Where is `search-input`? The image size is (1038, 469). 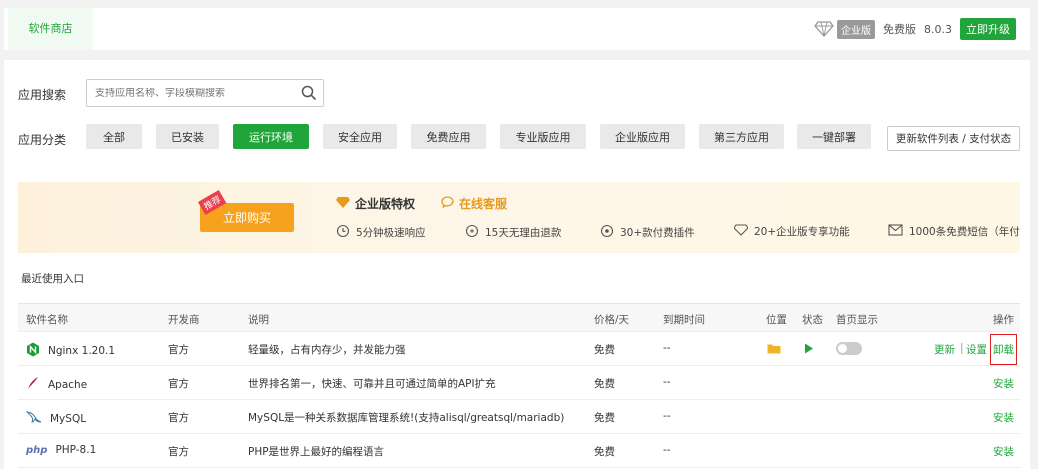 search-input is located at coordinates (191, 93).